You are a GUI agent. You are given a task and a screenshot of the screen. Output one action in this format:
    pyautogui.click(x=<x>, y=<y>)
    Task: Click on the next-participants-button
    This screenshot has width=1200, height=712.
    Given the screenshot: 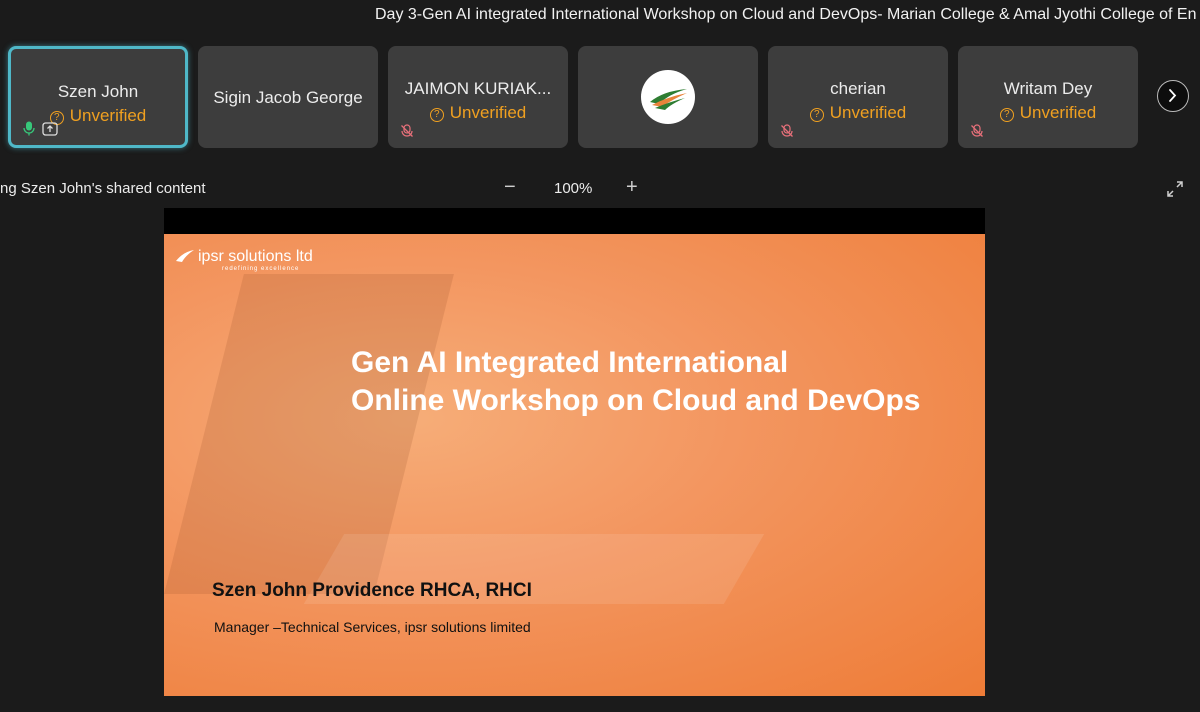 What is the action you would take?
    pyautogui.click(x=1173, y=96)
    